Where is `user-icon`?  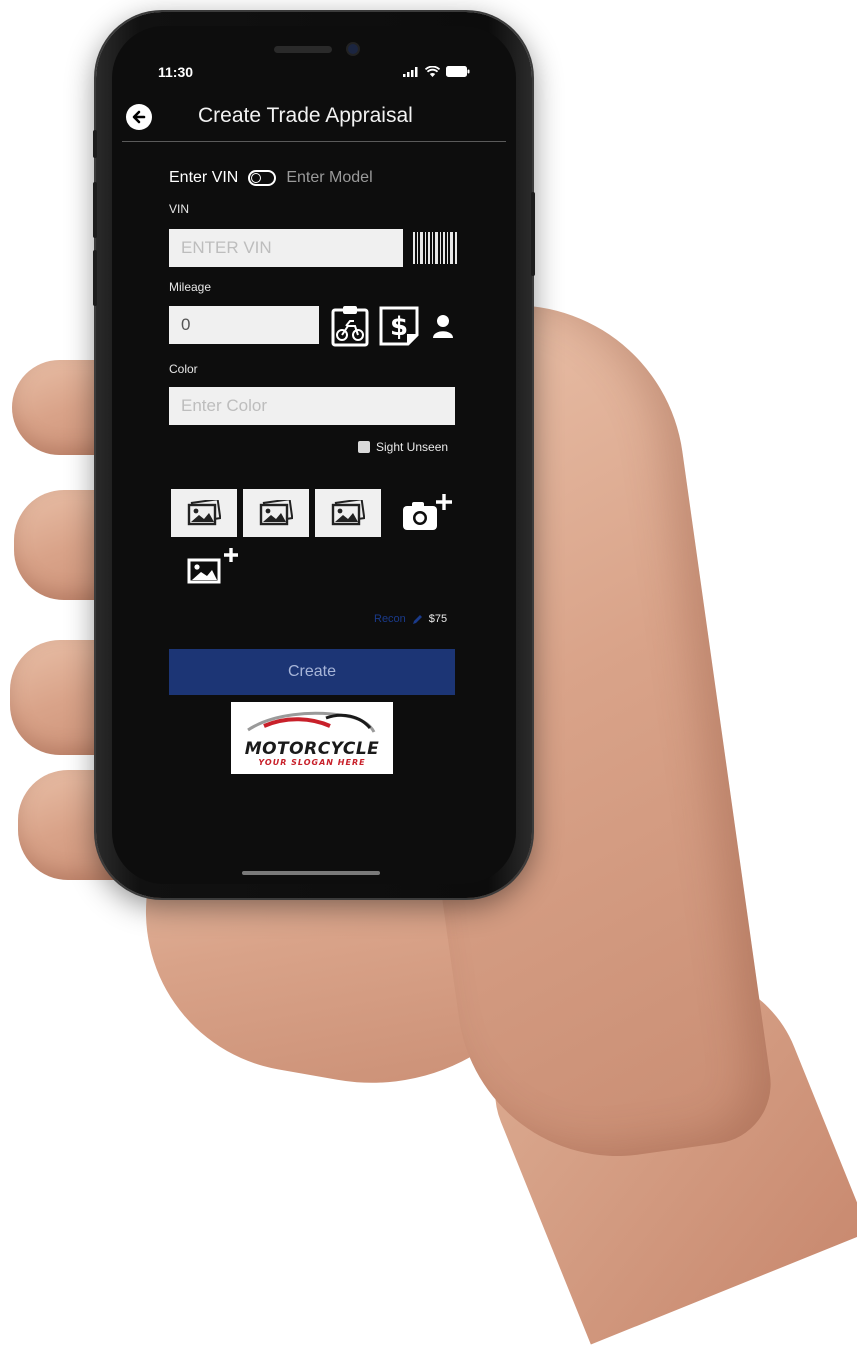
user-icon is located at coordinates (443, 326).